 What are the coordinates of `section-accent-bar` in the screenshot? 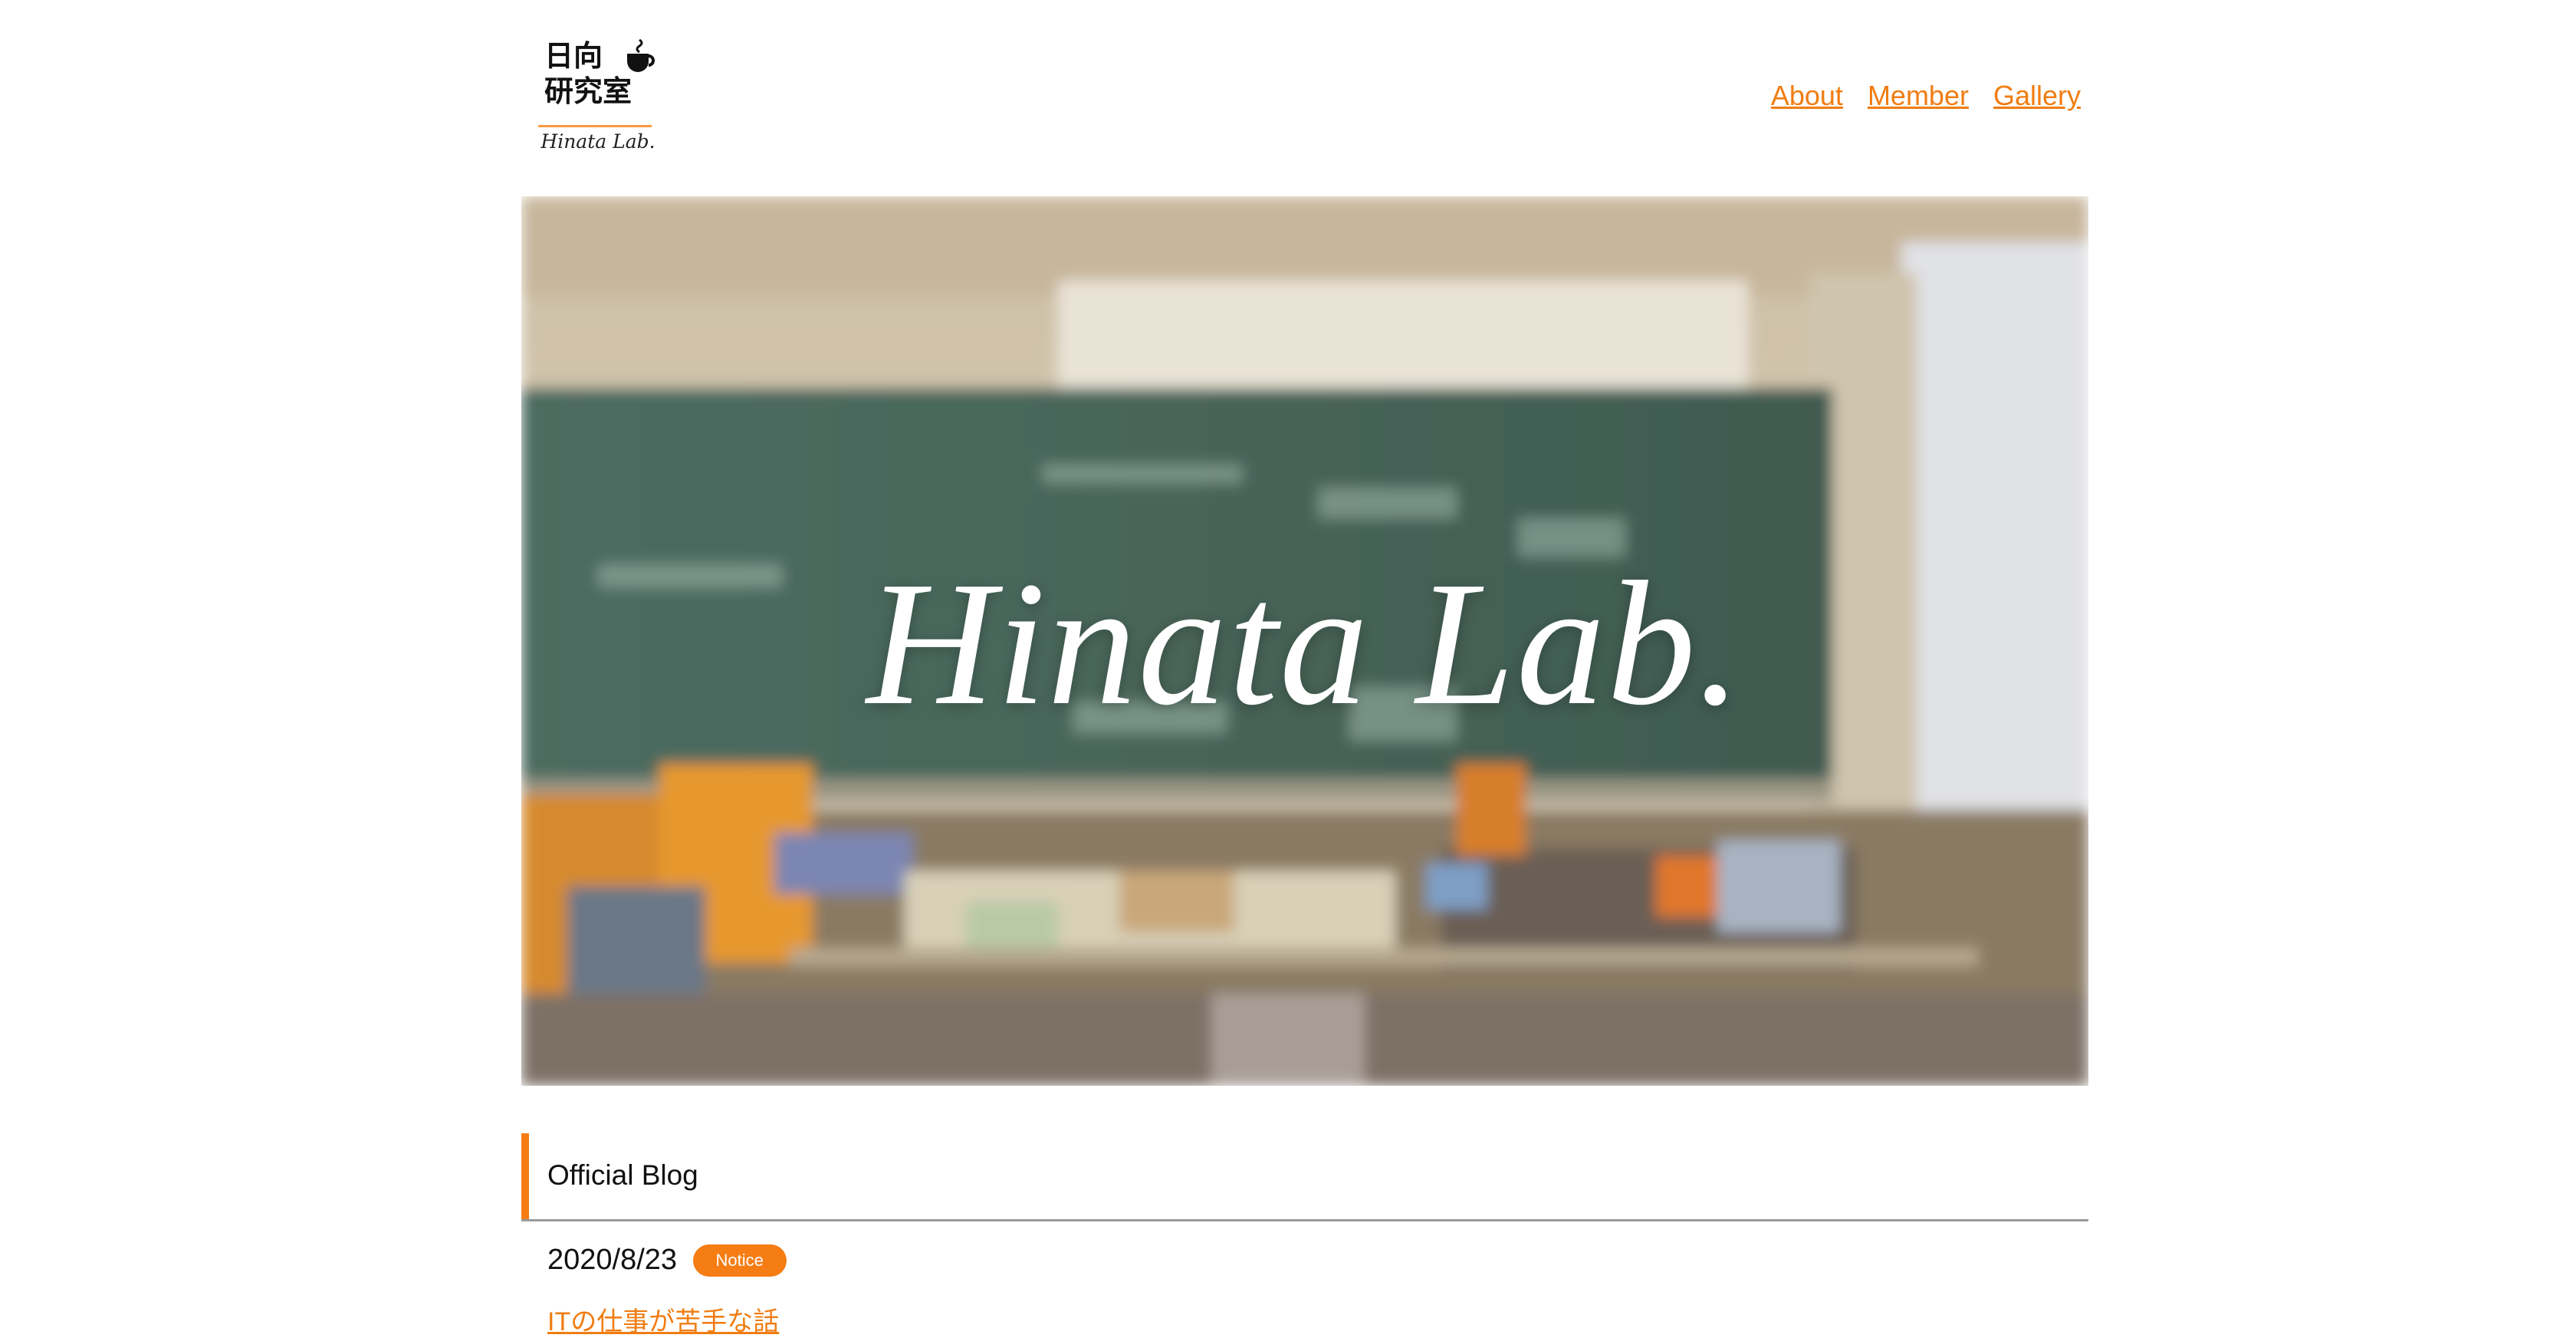 It's located at (525, 1176).